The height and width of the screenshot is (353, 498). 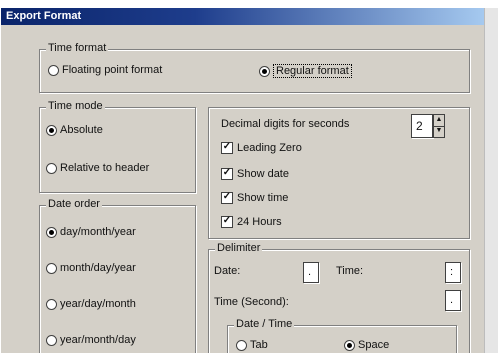 What do you see at coordinates (227, 222) in the screenshot?
I see `checkbox-24-hours-box` at bounding box center [227, 222].